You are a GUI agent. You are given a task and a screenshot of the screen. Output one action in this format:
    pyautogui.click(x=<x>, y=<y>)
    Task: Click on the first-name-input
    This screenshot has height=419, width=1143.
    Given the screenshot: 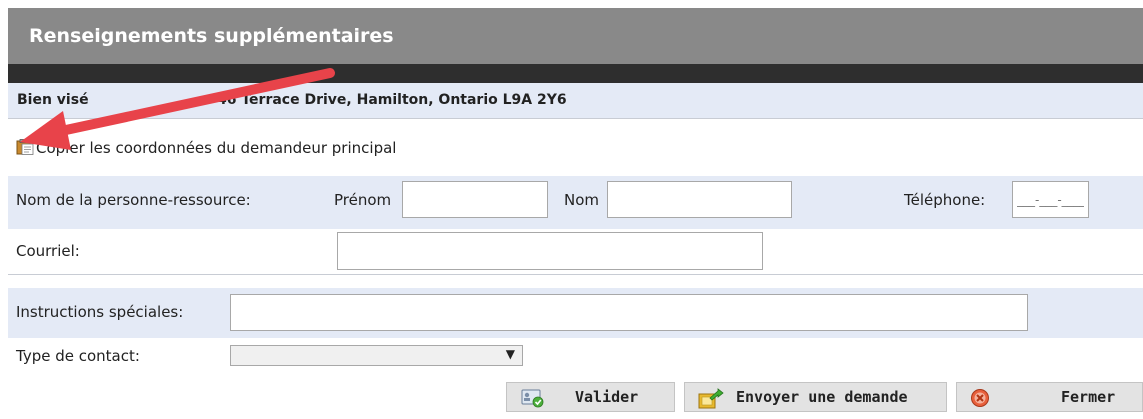 What is the action you would take?
    pyautogui.click(x=475, y=199)
    